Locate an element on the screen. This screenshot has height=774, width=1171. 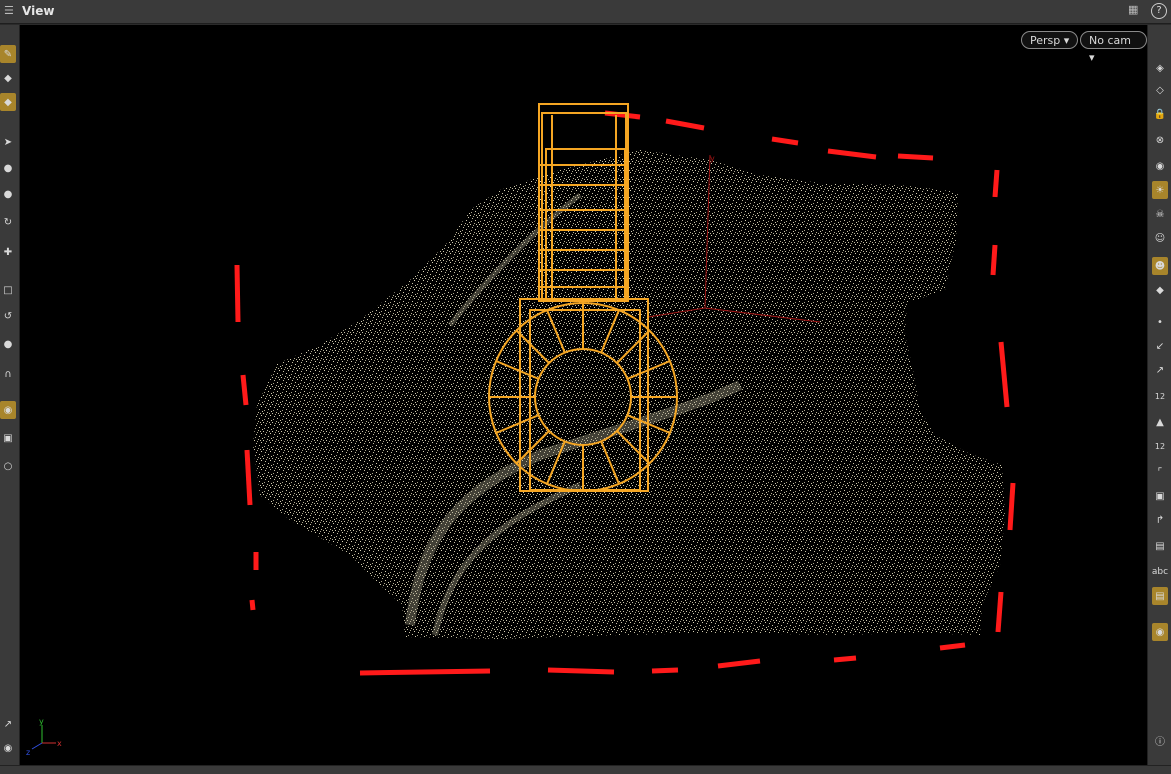
shading-icon: ◉ is located at coordinates (1160, 166).